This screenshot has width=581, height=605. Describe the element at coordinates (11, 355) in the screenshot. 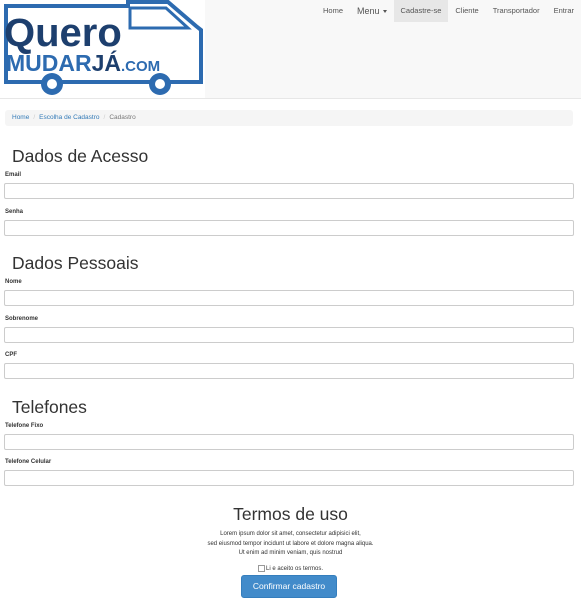

I see `cpf-label: CPF` at that location.